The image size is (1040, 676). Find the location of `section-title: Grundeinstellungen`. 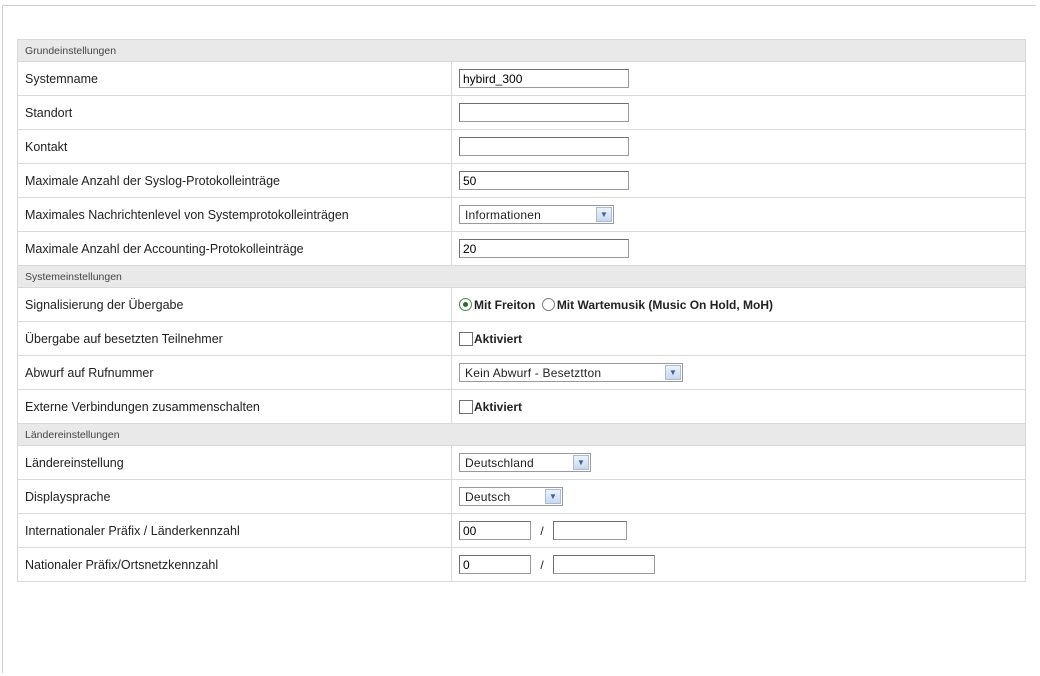

section-title: Grundeinstellungen is located at coordinates (521, 50).